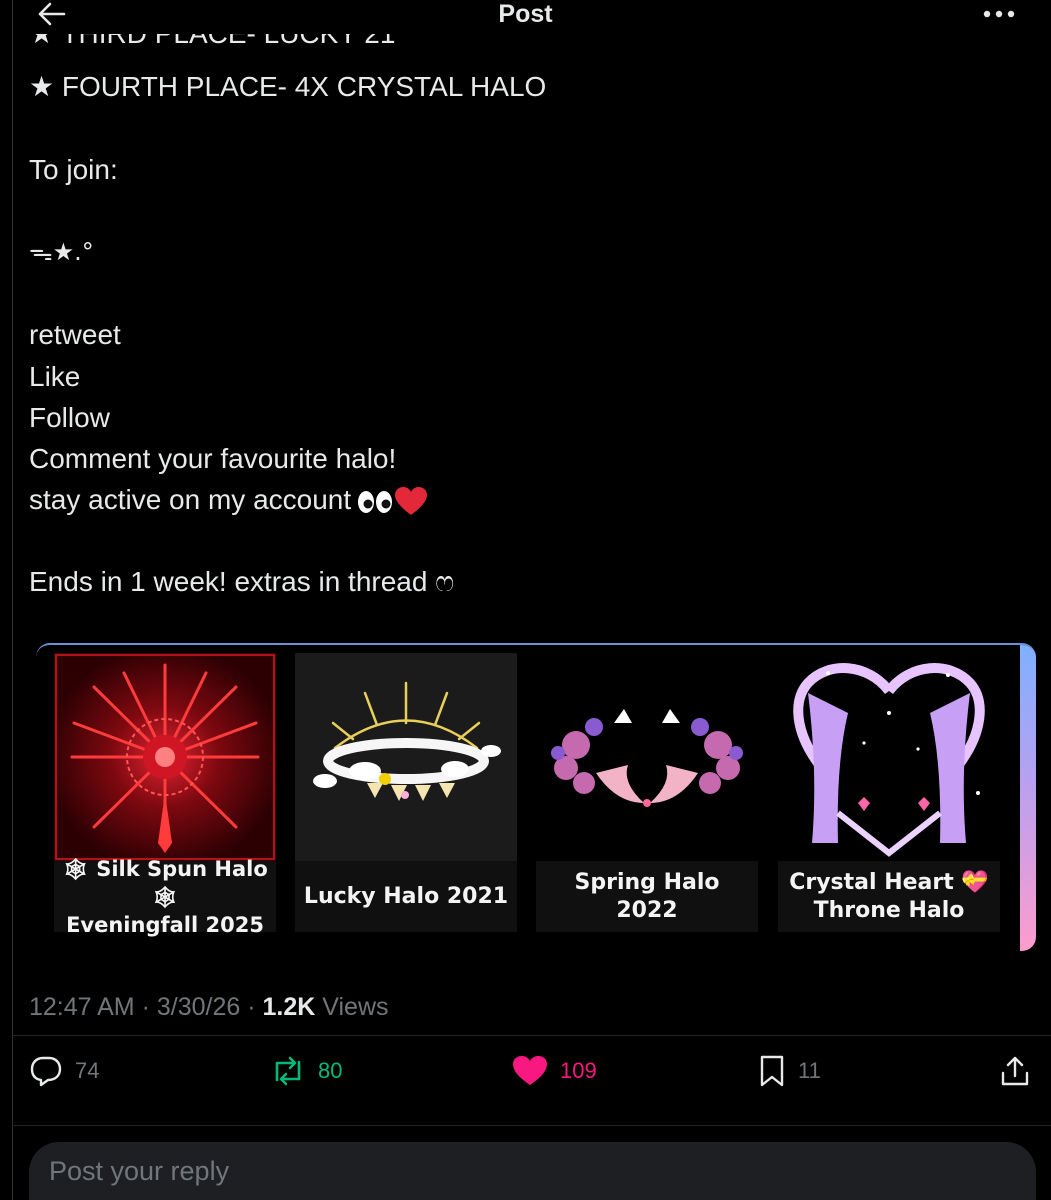  What do you see at coordinates (306, 1071) in the screenshot?
I see `repost-action: 80` at bounding box center [306, 1071].